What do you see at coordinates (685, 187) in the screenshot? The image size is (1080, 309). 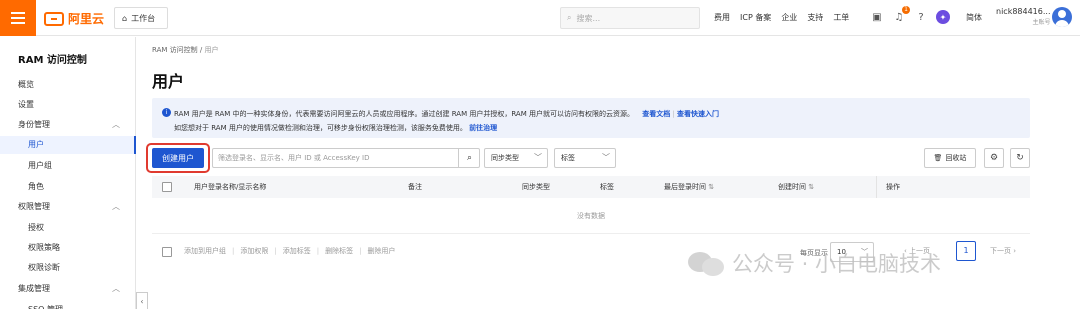 I see `column-last-login-label: 最后登录时间` at bounding box center [685, 187].